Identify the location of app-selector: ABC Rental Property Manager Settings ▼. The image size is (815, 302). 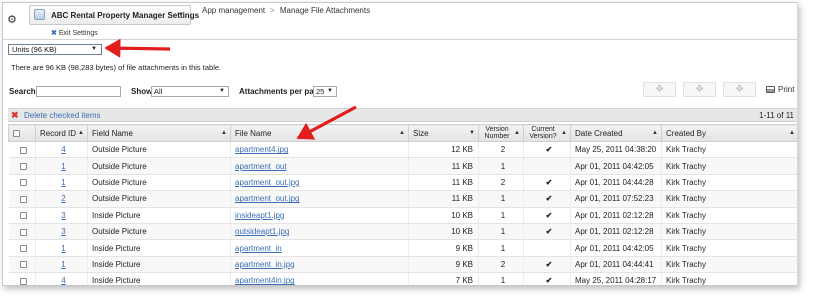
(114, 15).